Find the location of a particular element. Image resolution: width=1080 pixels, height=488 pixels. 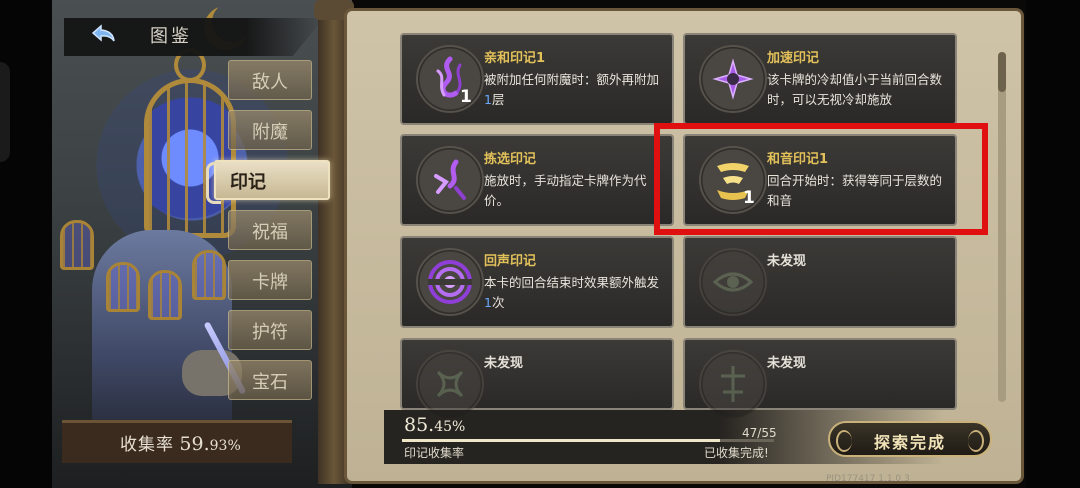

mark-card-echo: 回声印记 本卡的回合结束时效果额外触发 1次 is located at coordinates (537, 282).